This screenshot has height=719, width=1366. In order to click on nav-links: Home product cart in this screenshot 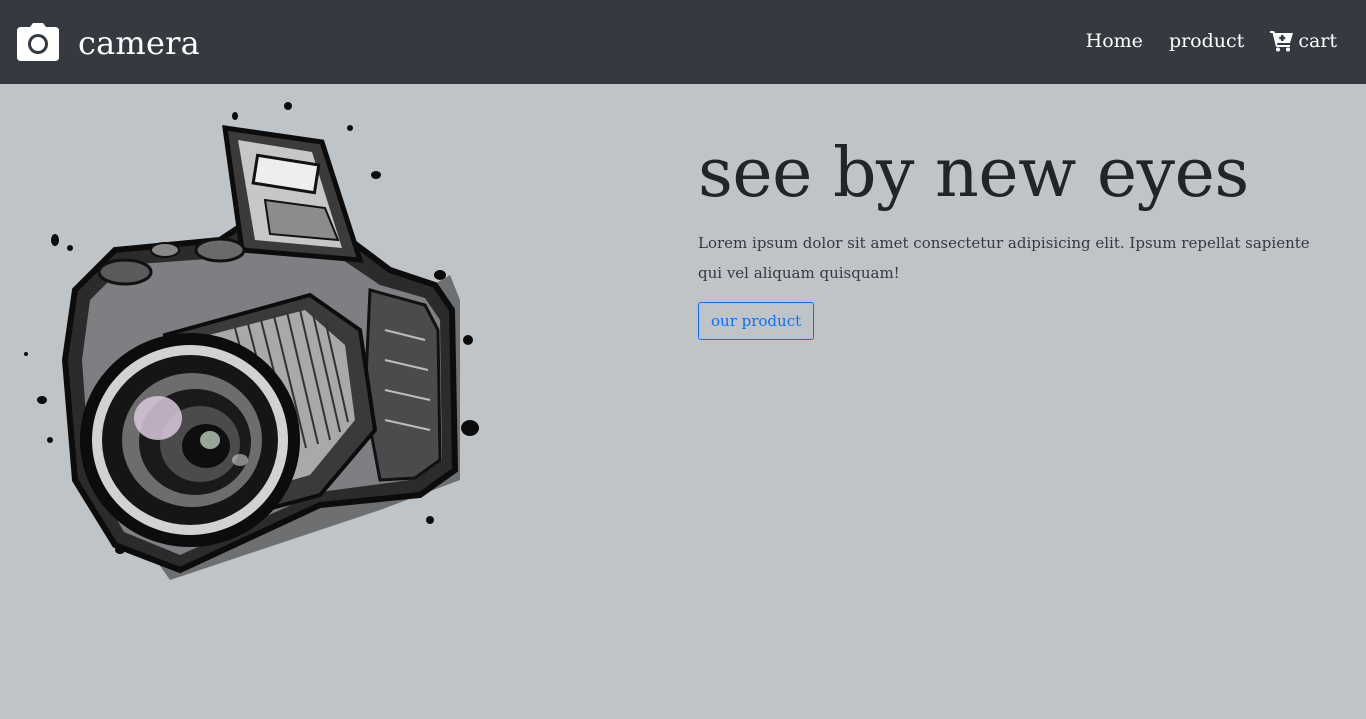, I will do `click(1211, 41)`.